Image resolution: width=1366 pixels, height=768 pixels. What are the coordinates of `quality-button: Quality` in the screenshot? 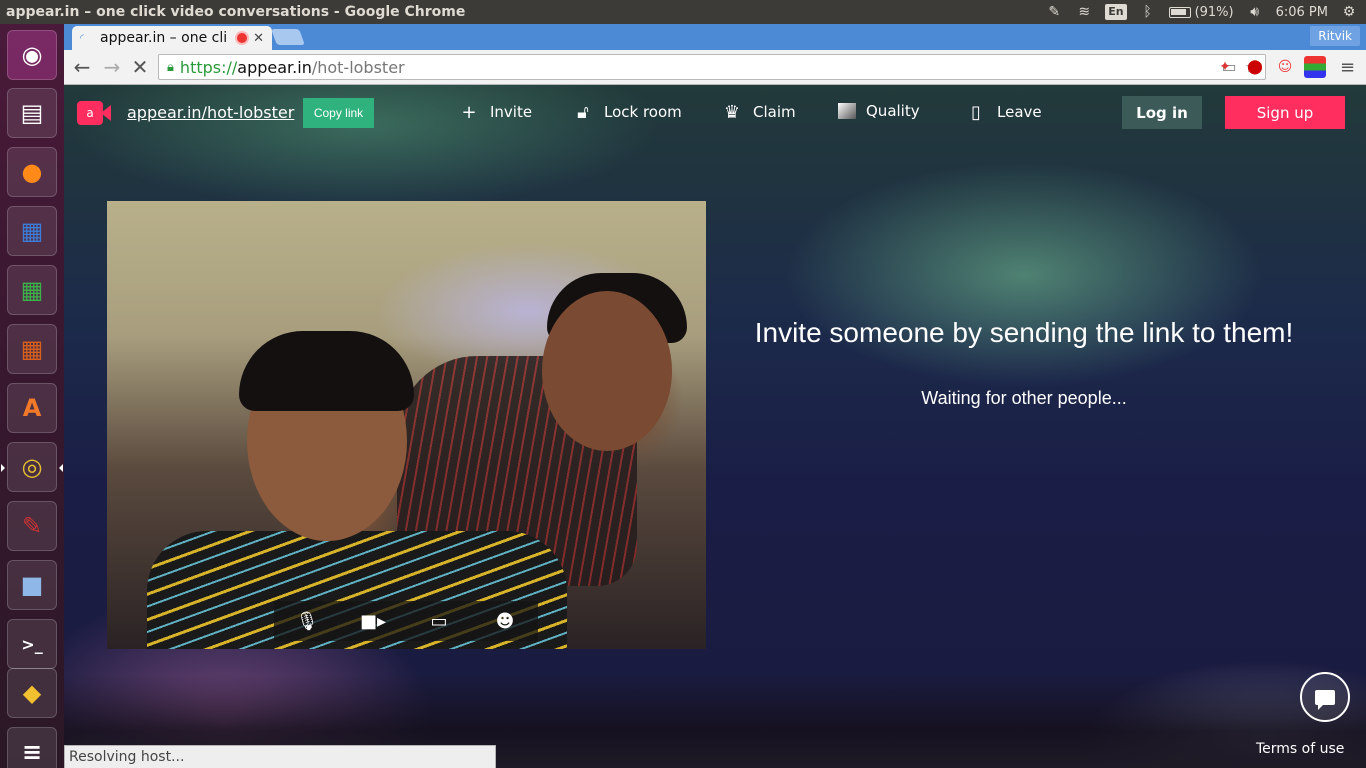 It's located at (879, 111).